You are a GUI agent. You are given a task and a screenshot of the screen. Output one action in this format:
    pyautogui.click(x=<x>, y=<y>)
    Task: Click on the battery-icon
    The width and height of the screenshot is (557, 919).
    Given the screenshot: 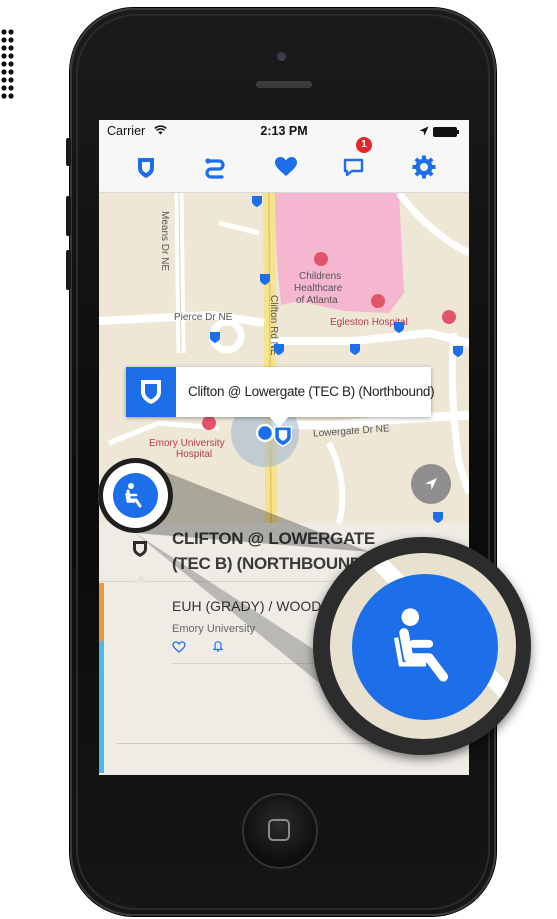 What is the action you would take?
    pyautogui.click(x=445, y=132)
    